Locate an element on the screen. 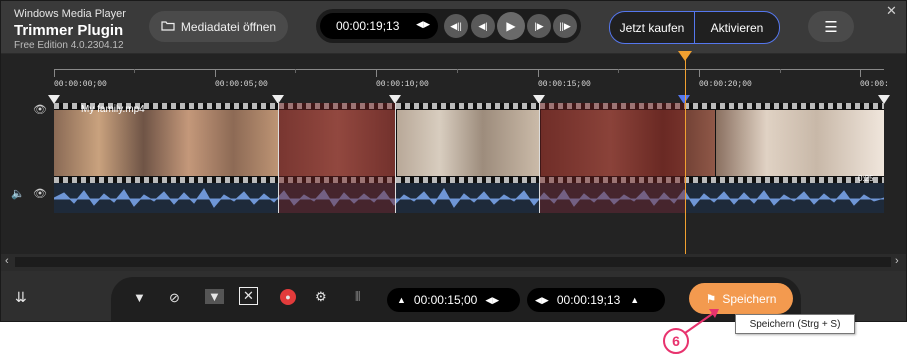 This screenshot has height=364, width=907. audio-visibility-eye-icon: 👁 is located at coordinates (40, 193).